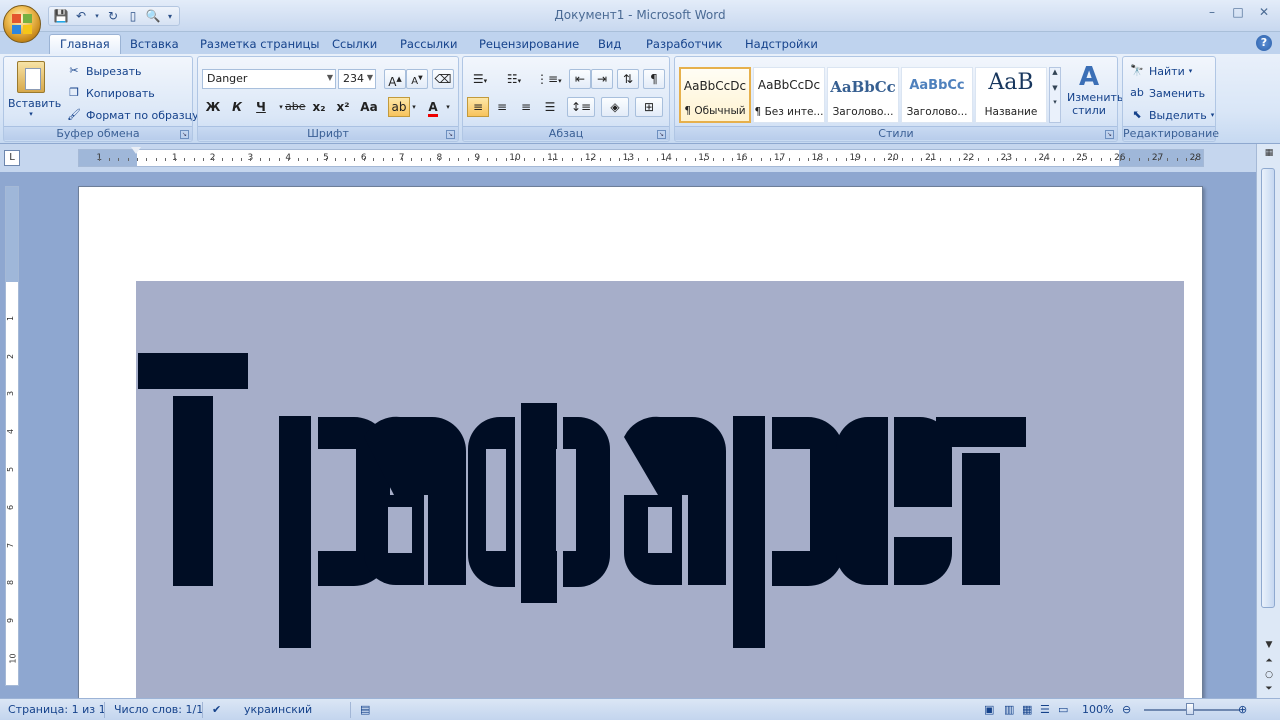 Image resolution: width=1280 pixels, height=720 pixels. Describe the element at coordinates (550, 107) in the screenshot. I see `justify-button: ☰` at that location.